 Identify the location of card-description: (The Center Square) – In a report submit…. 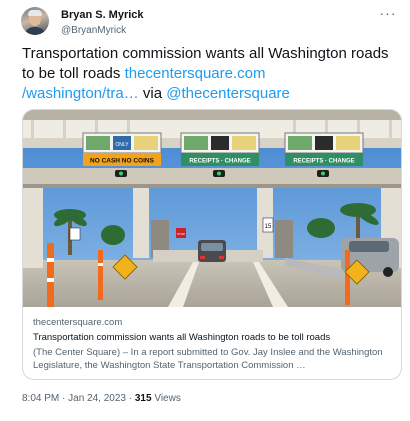
(208, 359).